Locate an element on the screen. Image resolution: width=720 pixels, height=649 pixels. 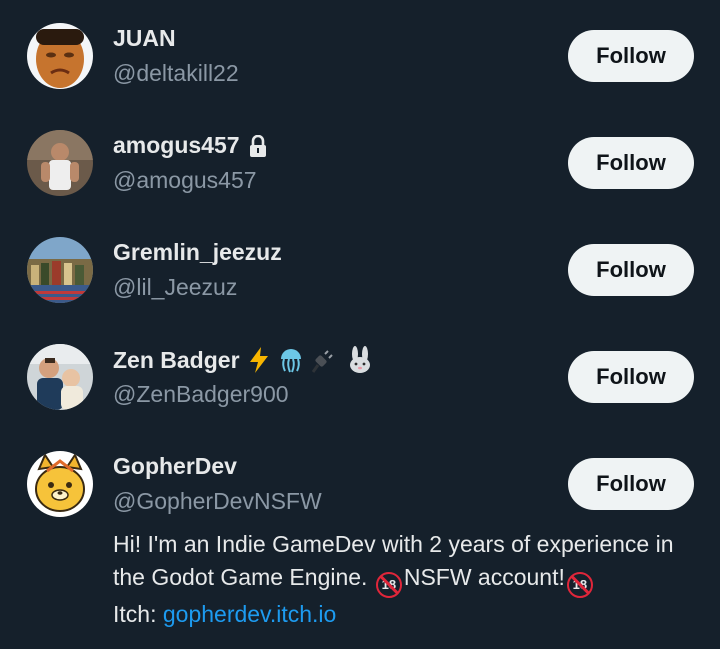
display-name-text: JUAN is located at coordinates (144, 38).